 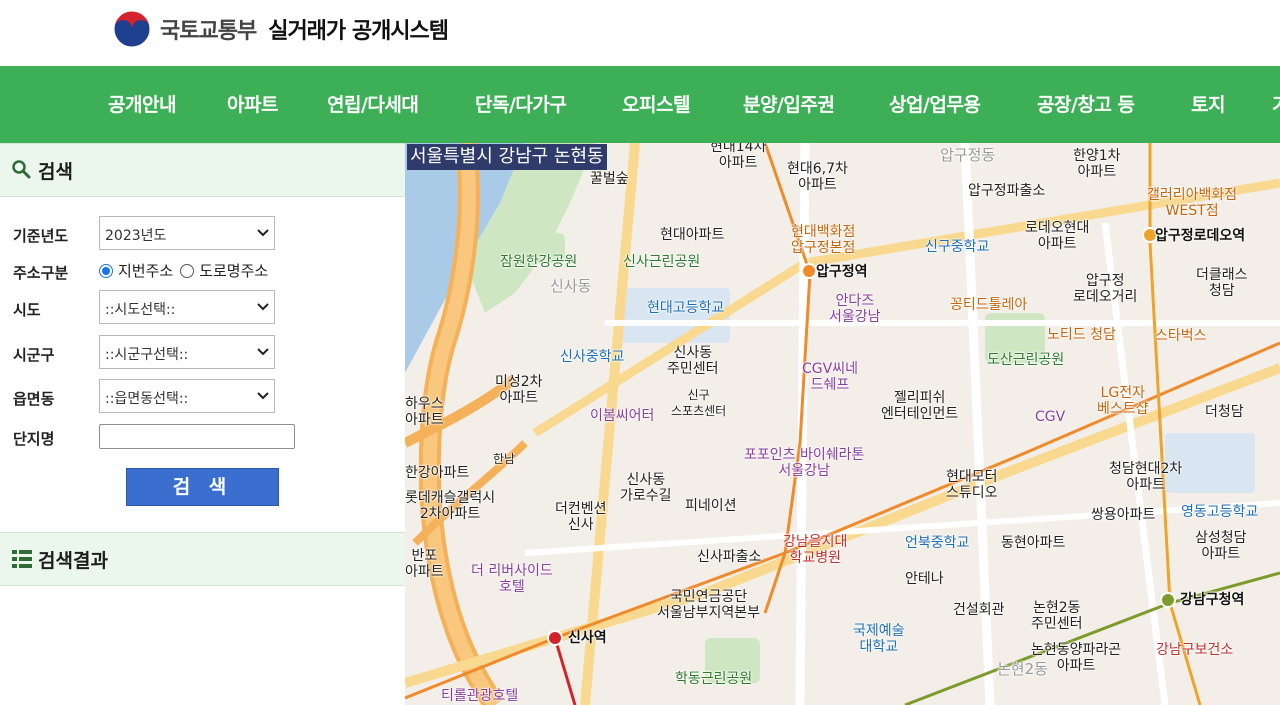 What do you see at coordinates (1086, 103) in the screenshot?
I see `nav-item-factory-warehouse: 공장/창고 등` at bounding box center [1086, 103].